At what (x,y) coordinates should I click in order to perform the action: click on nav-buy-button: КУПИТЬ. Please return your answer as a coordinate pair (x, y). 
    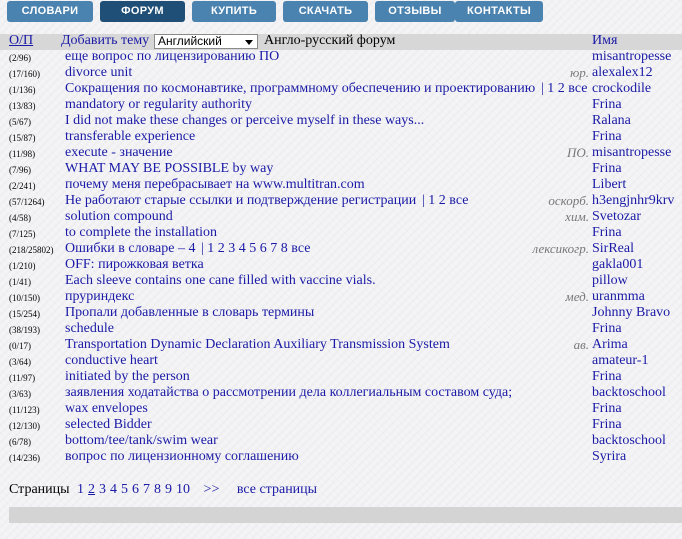
    Looking at the image, I should click on (234, 11).